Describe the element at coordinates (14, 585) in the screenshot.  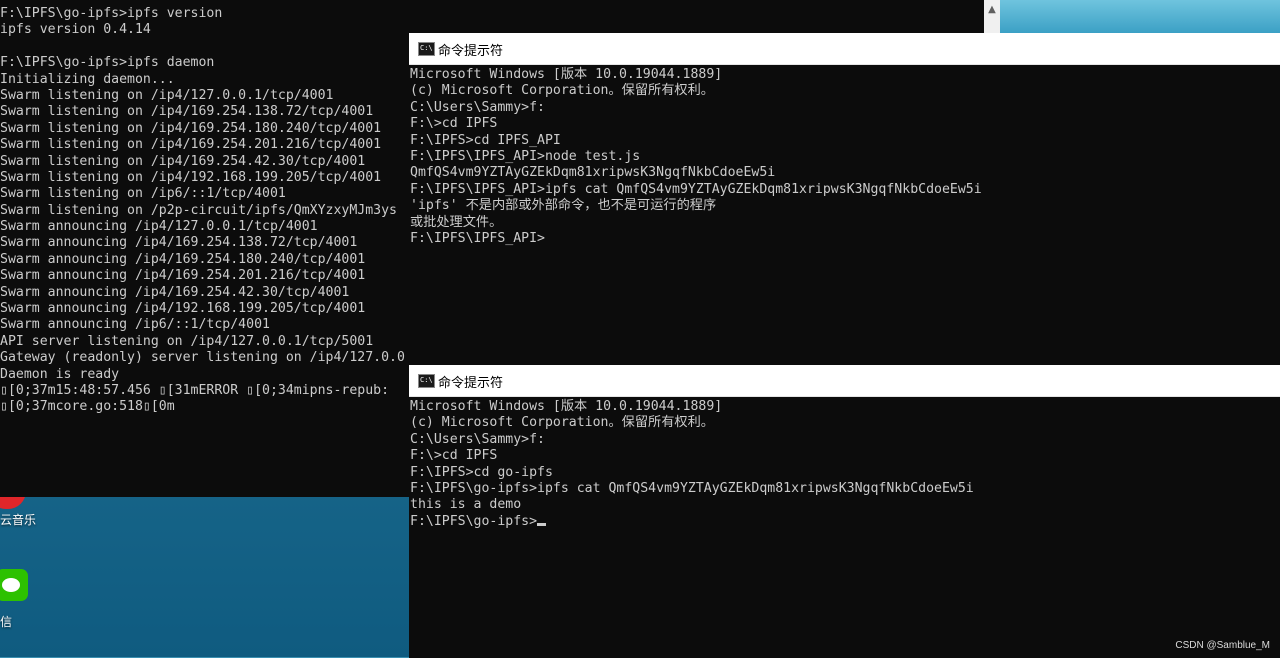
I see `wechat-app-icon` at that location.